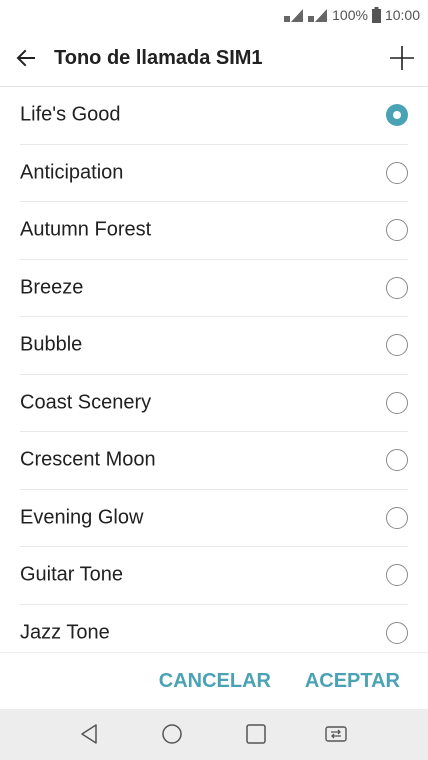  Describe the element at coordinates (26, 58) in the screenshot. I see `arrow-left-icon` at that location.